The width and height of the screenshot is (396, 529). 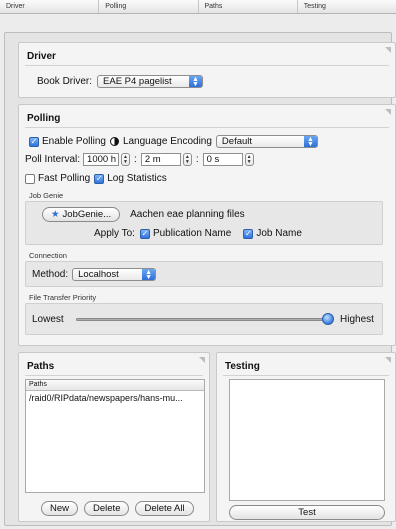 What do you see at coordinates (64, 178) in the screenshot?
I see `fast-polling-label: Fast Polling` at bounding box center [64, 178].